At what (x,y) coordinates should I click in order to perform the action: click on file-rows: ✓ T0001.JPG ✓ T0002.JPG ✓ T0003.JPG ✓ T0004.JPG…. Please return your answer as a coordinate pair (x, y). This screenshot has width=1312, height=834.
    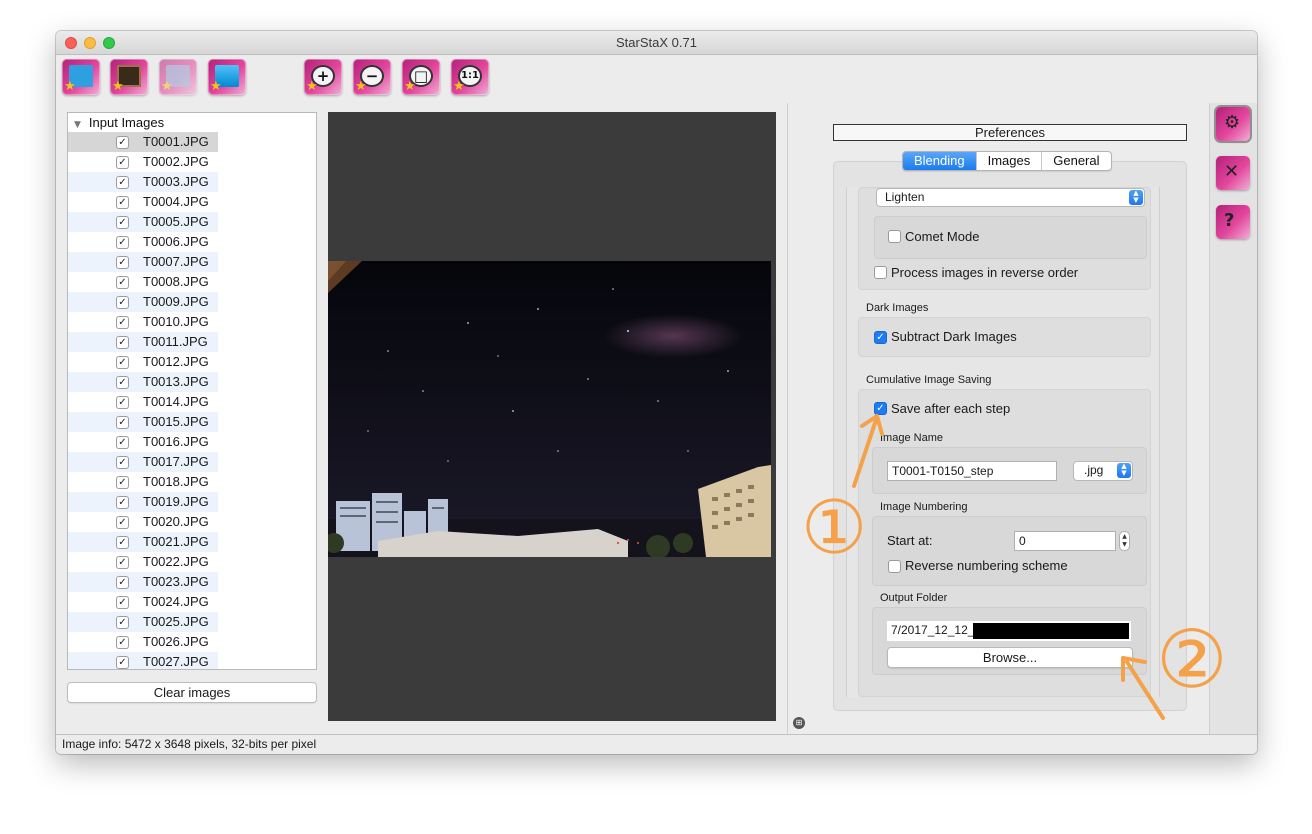
    Looking at the image, I should click on (192, 400).